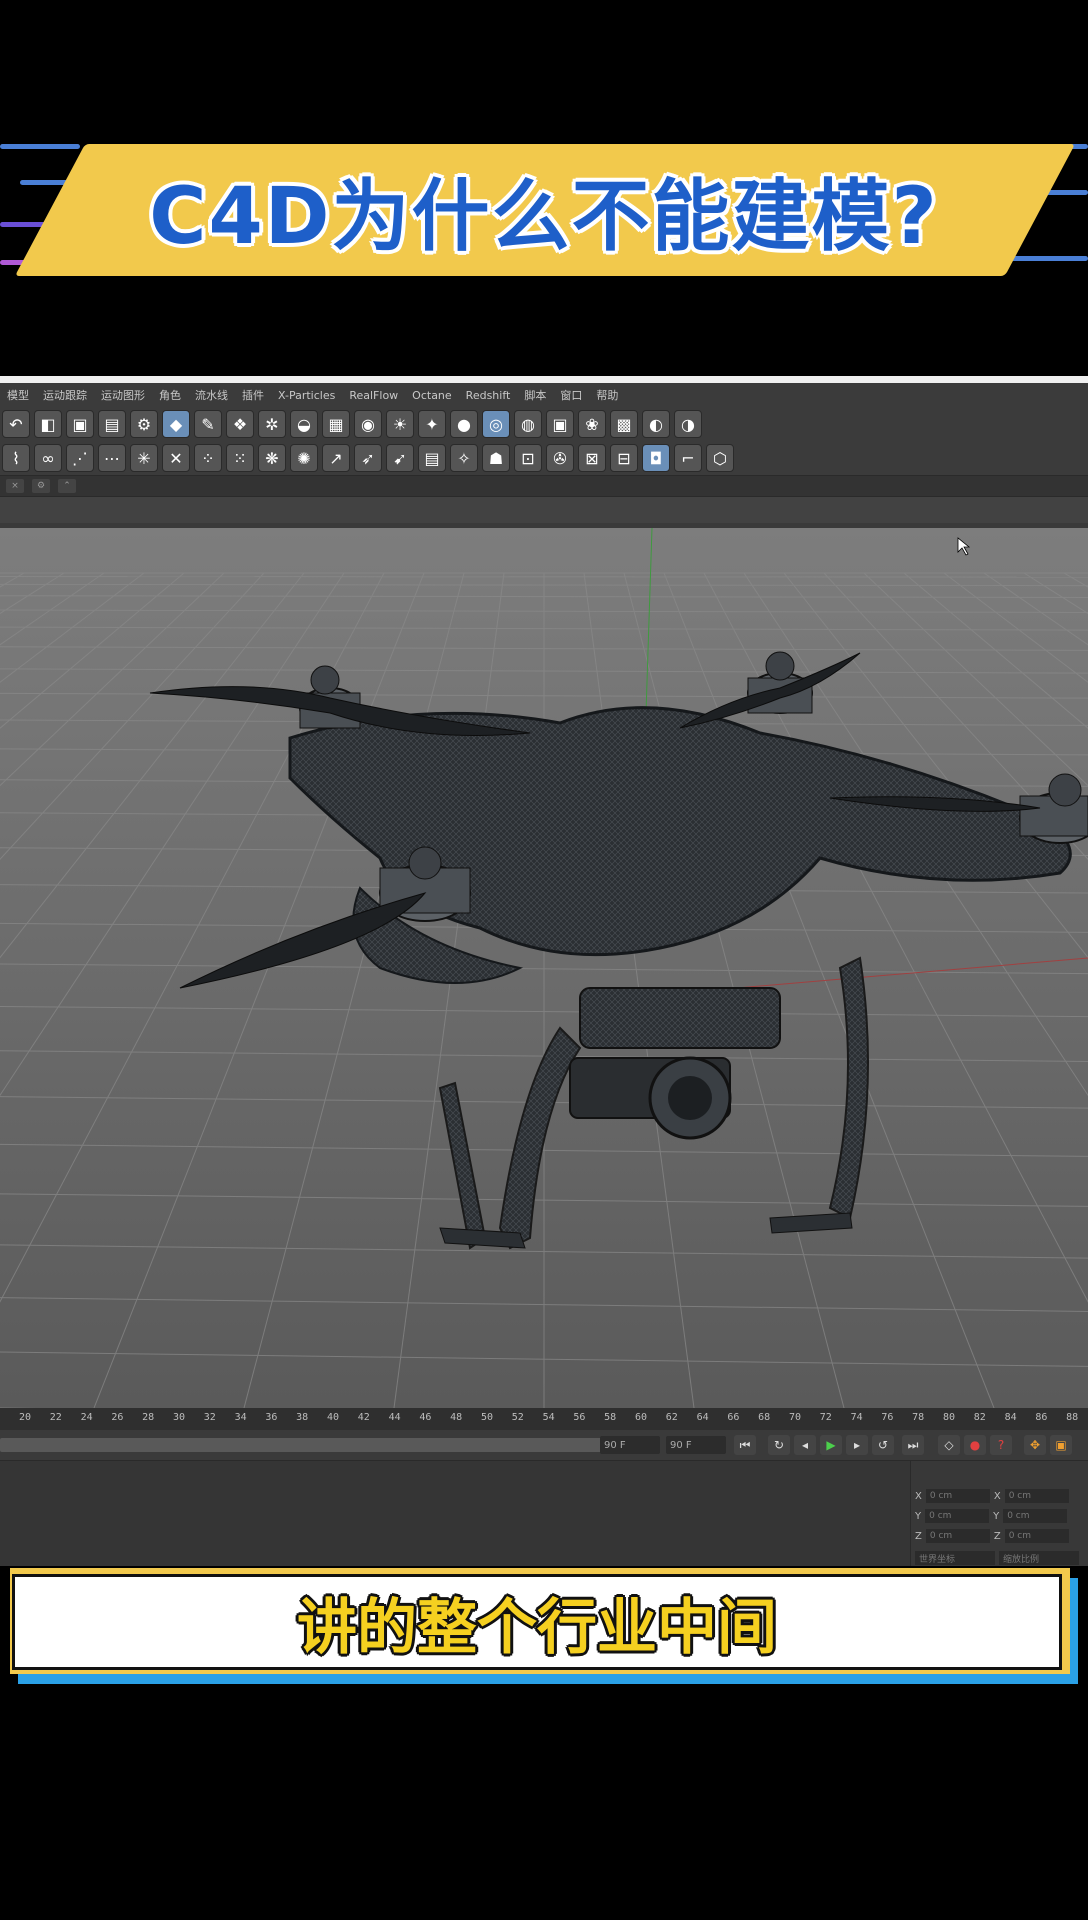  I want to click on menu-item: 插件, so click(253, 395).